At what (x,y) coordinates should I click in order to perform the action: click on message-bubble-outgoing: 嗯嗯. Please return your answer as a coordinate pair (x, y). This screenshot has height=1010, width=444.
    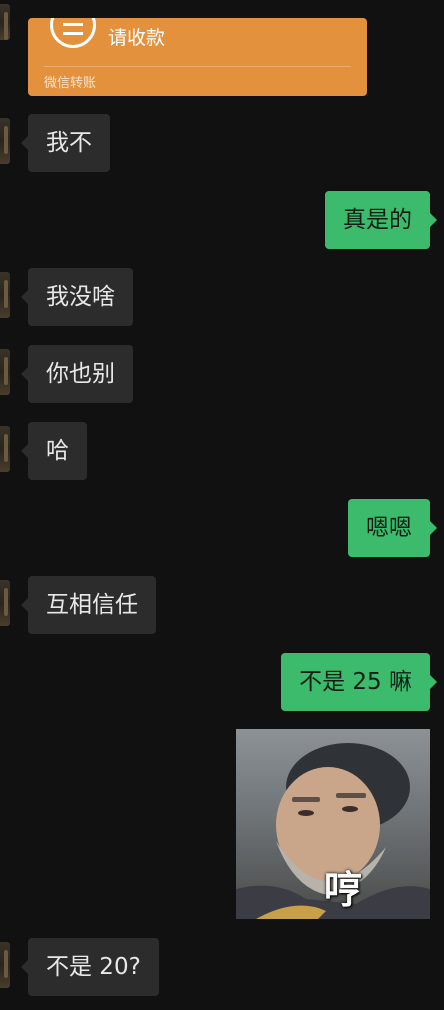
    Looking at the image, I should click on (392, 528).